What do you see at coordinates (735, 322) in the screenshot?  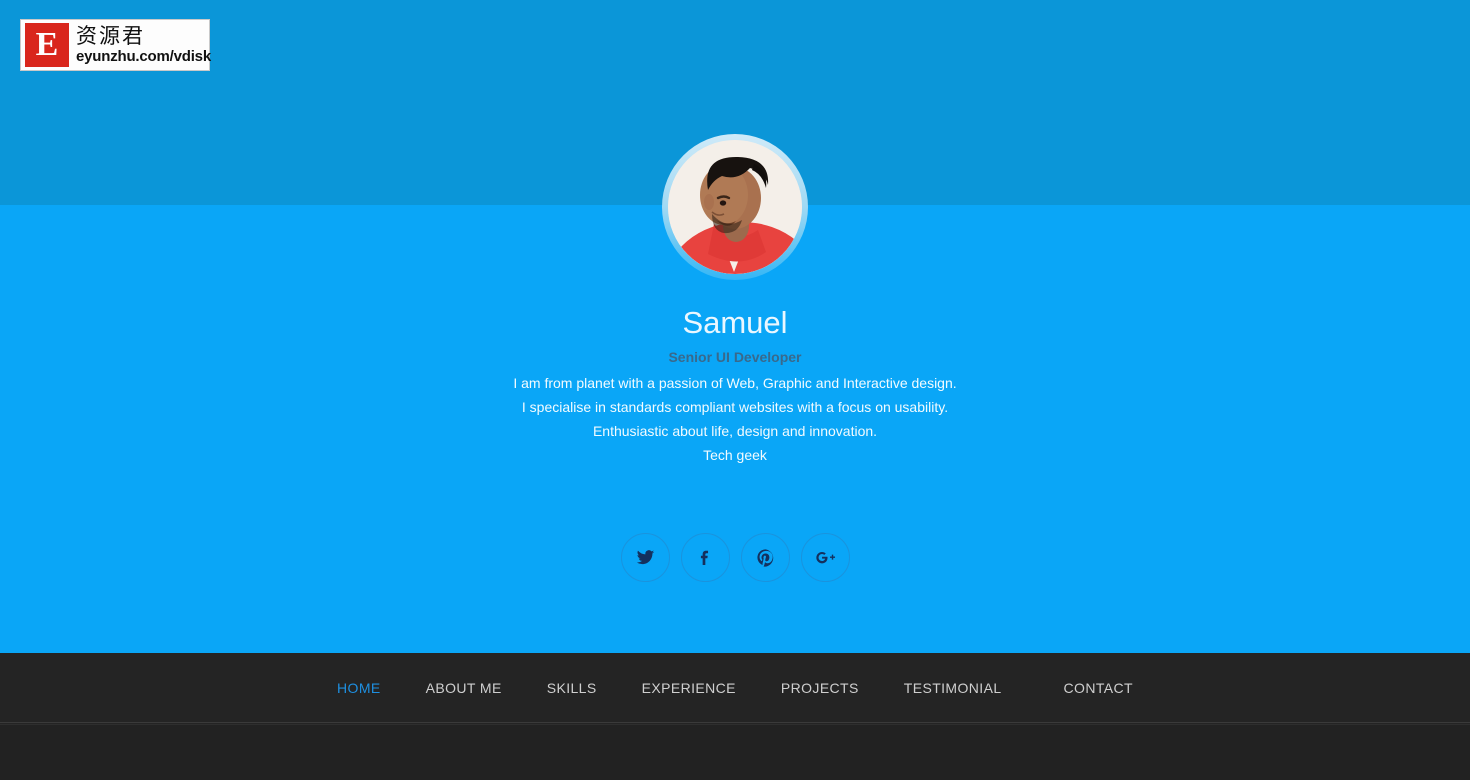 I see `profile-name: Samuel` at bounding box center [735, 322].